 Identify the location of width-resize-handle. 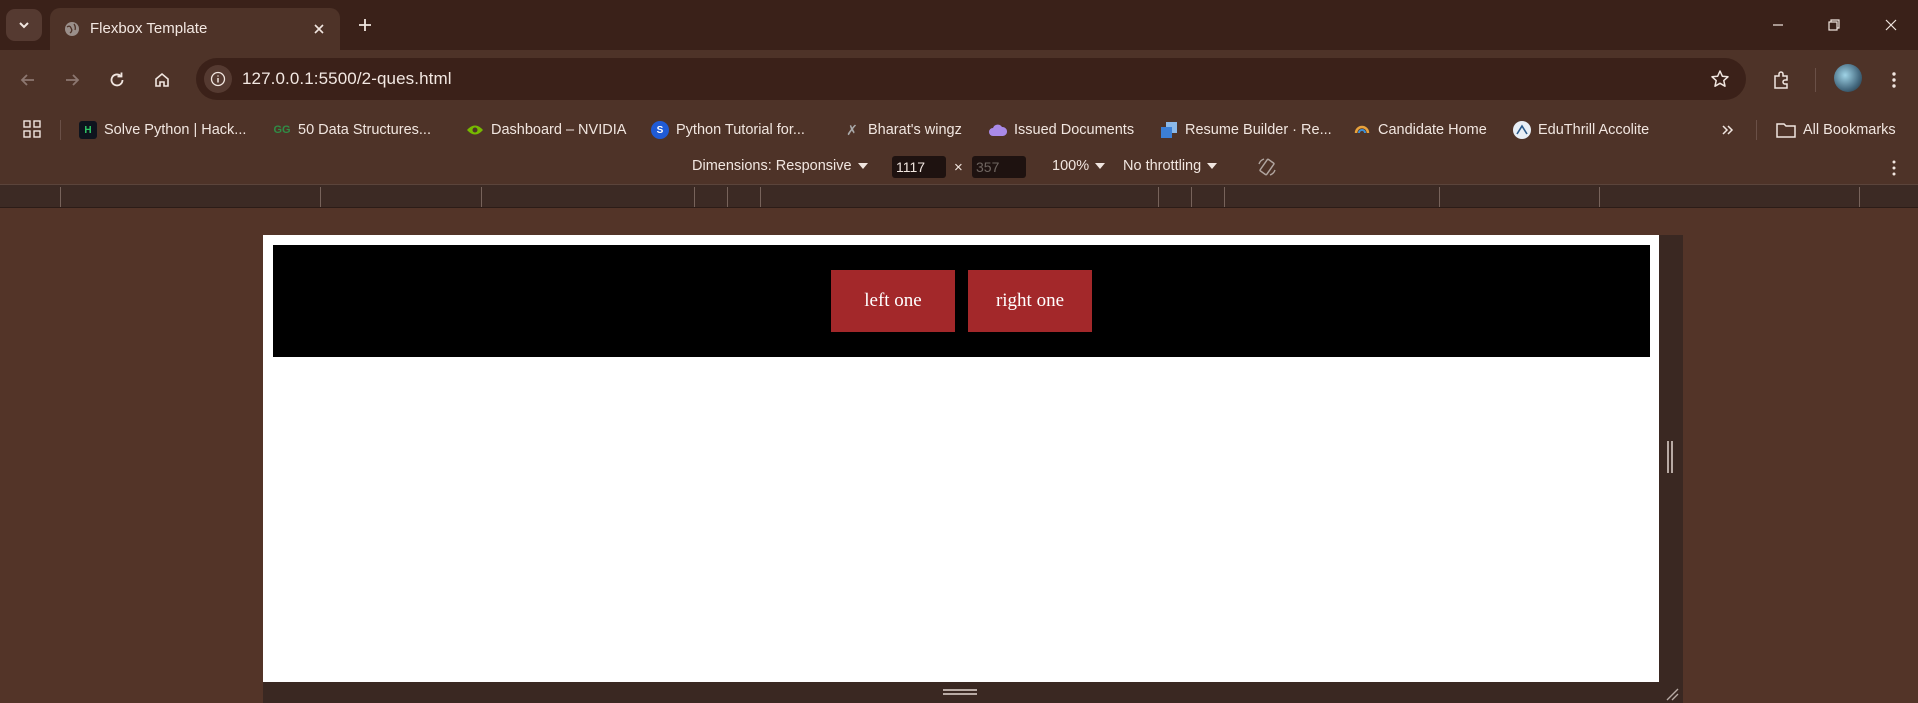
(1671, 458).